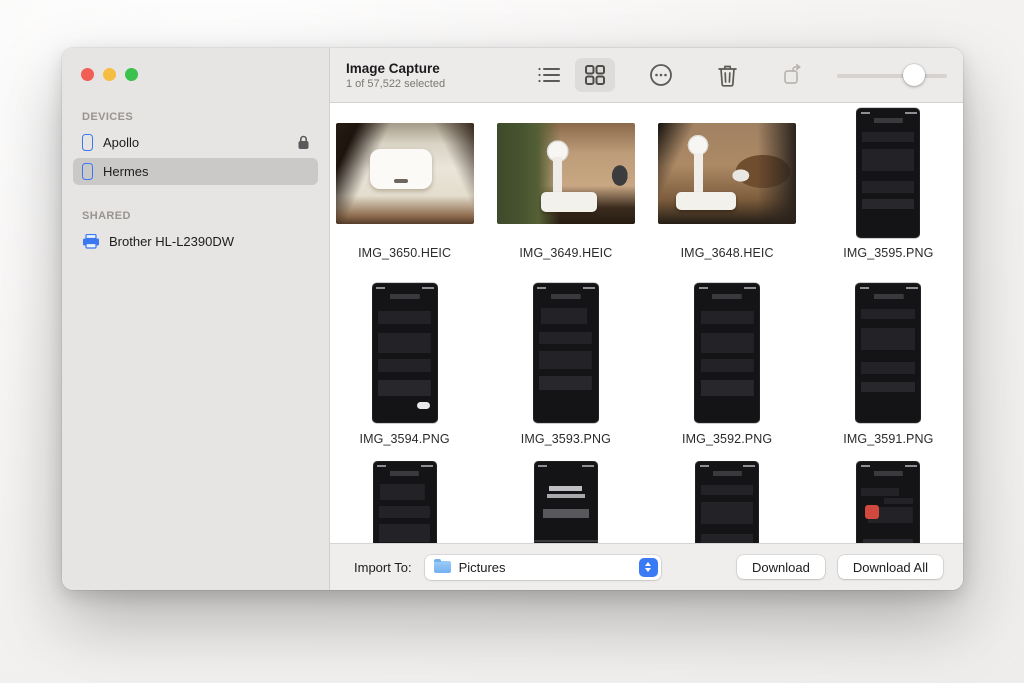 The width and height of the screenshot is (1024, 683). I want to click on file-name: IMG_3592.PNG, so click(727, 439).